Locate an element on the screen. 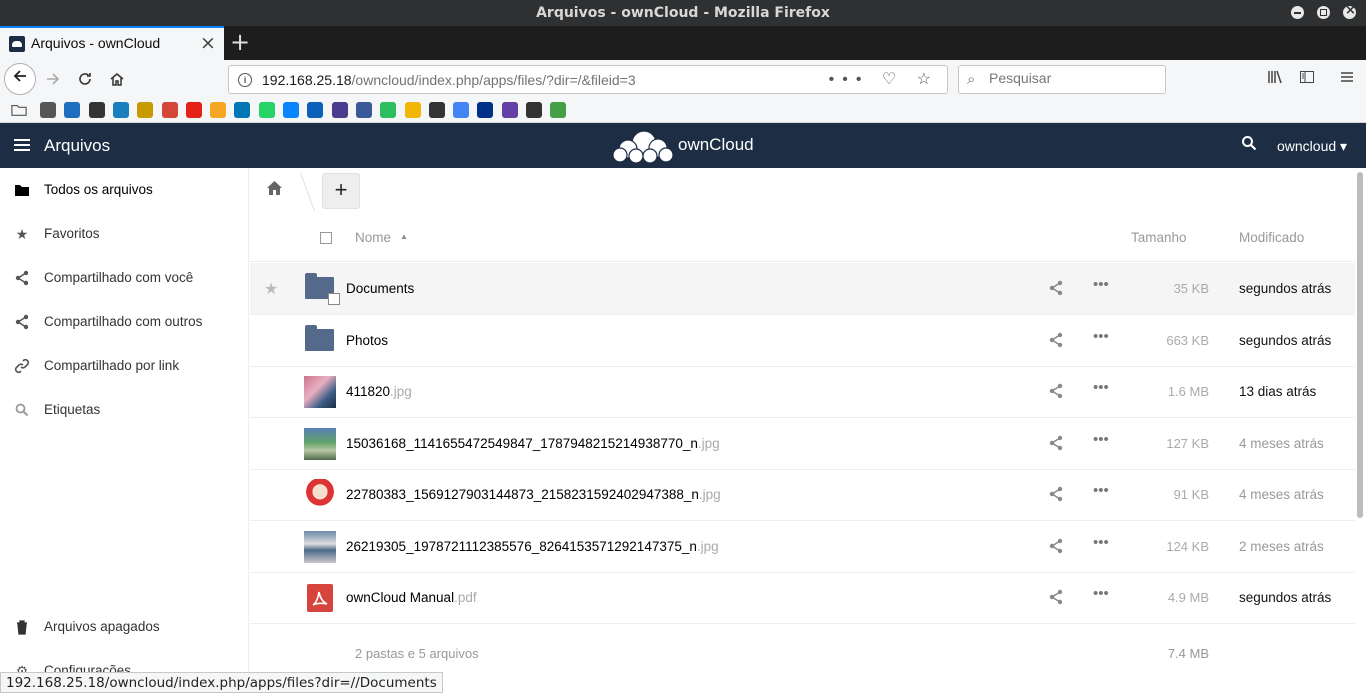 The height and width of the screenshot is (693, 1366). reload-button is located at coordinates (85, 80).